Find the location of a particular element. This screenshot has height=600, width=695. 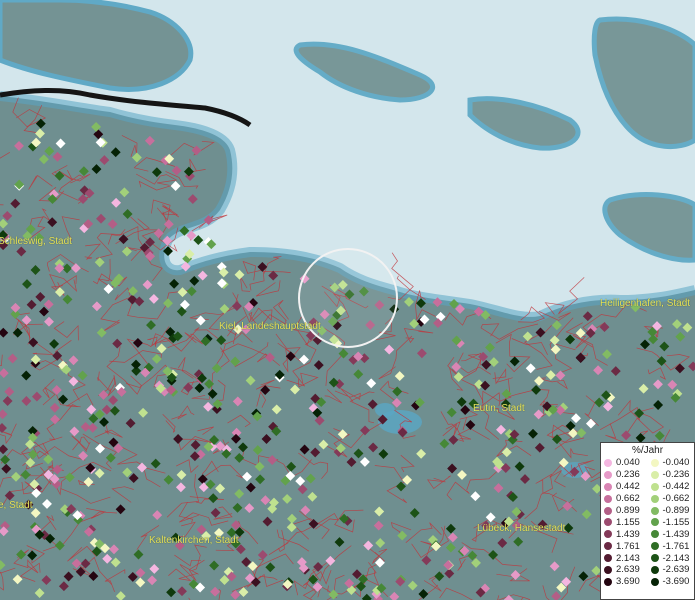

legend-negative-row: -0.040 is located at coordinates (671, 463).